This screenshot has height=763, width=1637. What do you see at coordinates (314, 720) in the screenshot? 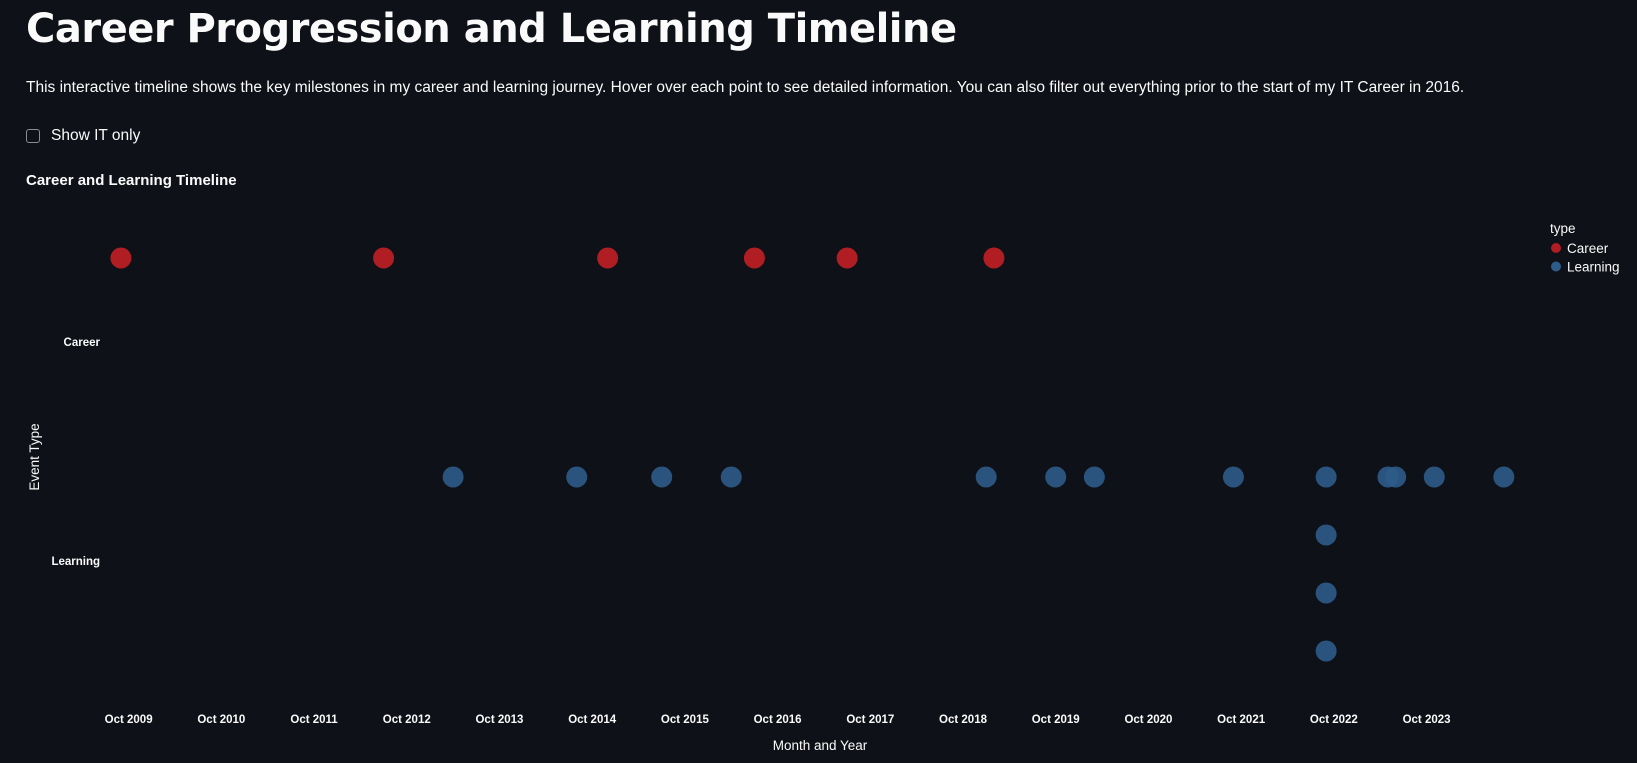
I see `x-tick-label: Oct 2011` at bounding box center [314, 720].